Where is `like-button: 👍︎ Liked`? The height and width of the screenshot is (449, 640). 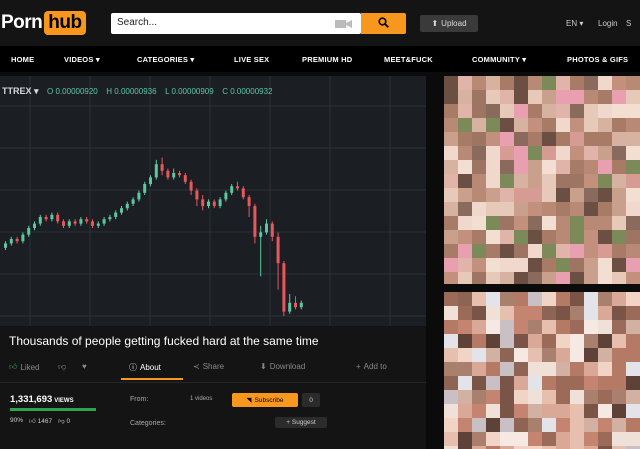 like-button: 👍︎ Liked is located at coordinates (24, 367).